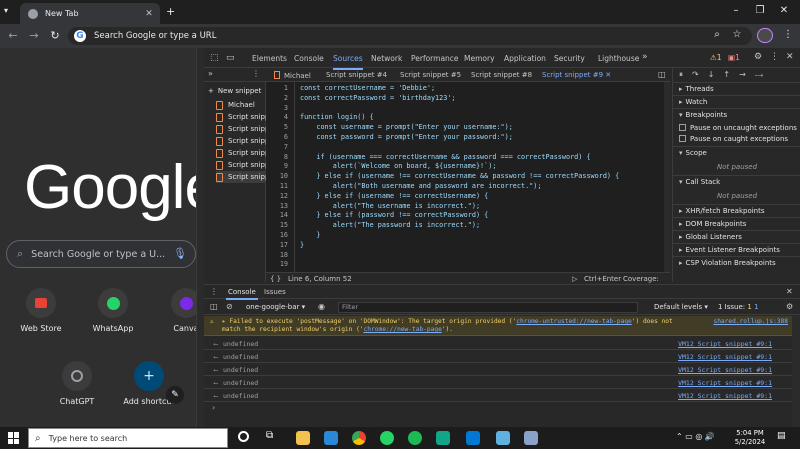 This screenshot has width=800, height=449. Describe the element at coordinates (214, 306) in the screenshot. I see `console-sidebar-icon: ◫` at that location.